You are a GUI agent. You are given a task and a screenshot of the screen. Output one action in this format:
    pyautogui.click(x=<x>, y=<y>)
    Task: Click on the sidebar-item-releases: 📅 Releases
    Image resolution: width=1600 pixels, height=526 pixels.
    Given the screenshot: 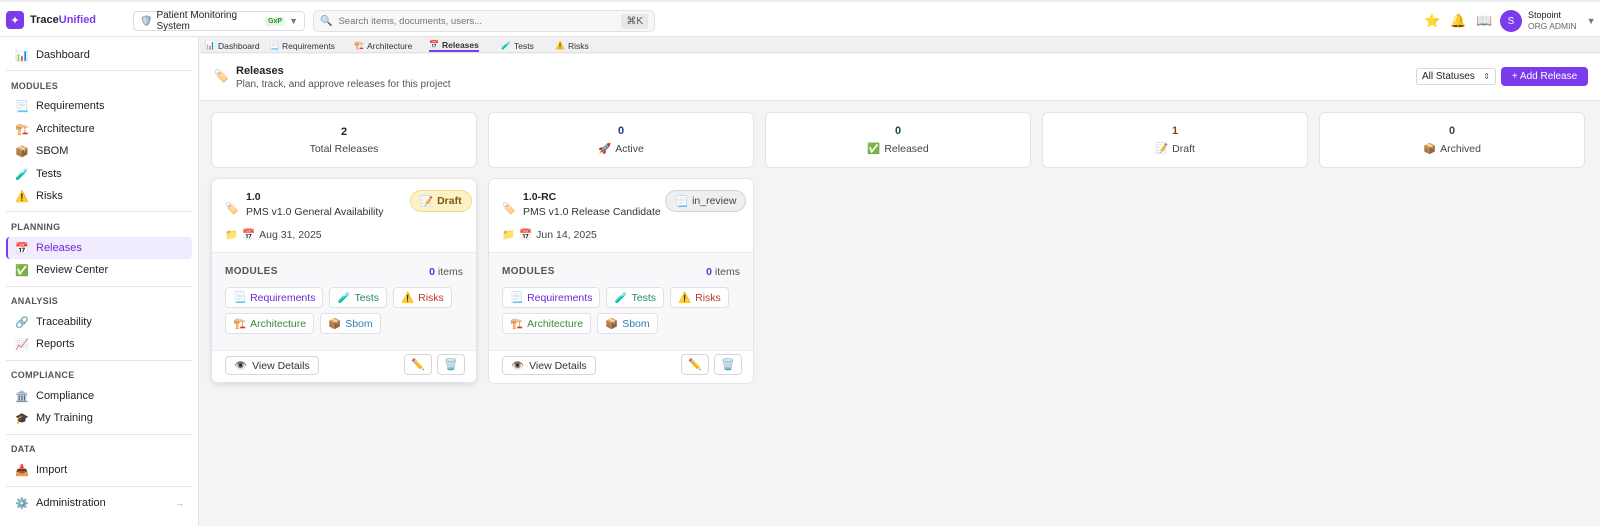 What is the action you would take?
    pyautogui.click(x=99, y=248)
    